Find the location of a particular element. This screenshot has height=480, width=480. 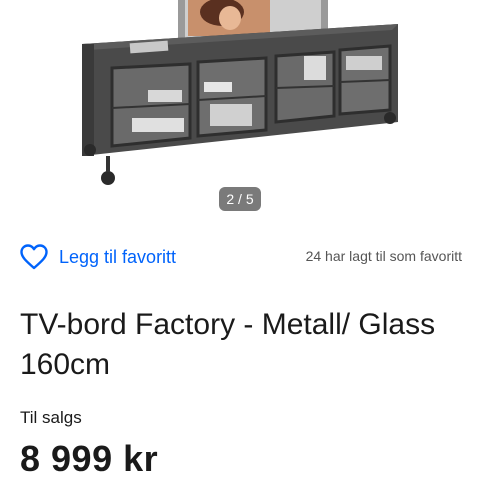

listing-status: Til salgs is located at coordinates (51, 417).